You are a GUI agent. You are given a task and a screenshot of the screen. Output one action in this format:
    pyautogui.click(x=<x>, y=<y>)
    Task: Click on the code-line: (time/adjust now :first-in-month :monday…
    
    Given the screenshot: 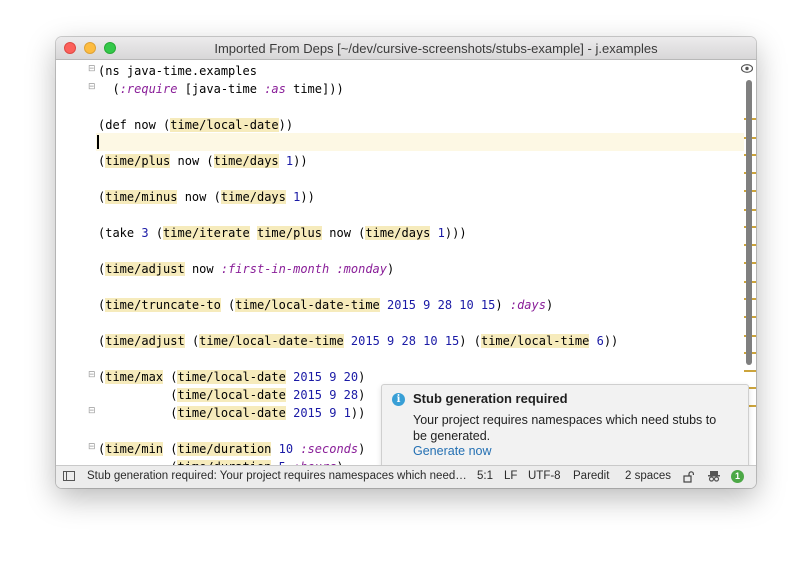 What is the action you would take?
    pyautogui.click(x=246, y=269)
    